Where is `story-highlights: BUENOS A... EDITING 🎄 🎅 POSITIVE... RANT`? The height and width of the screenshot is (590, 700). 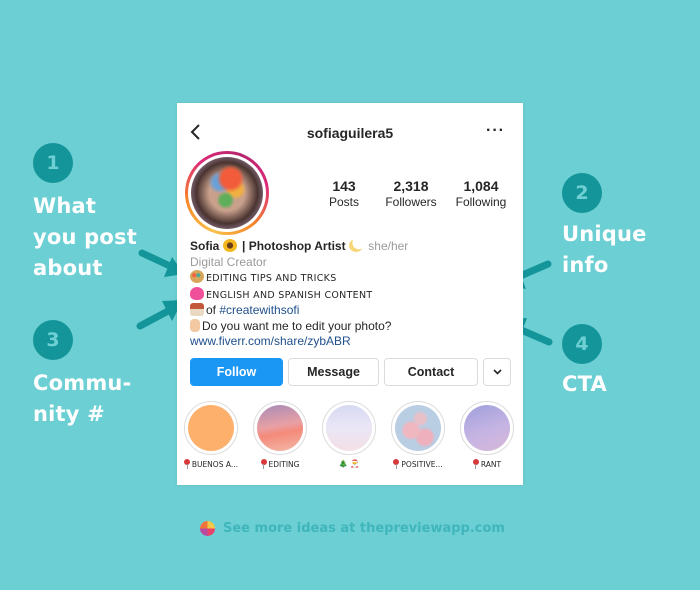
story-highlights: BUENOS A... EDITING 🎄 🎅 POSITIVE... RANT is located at coordinates (349, 435).